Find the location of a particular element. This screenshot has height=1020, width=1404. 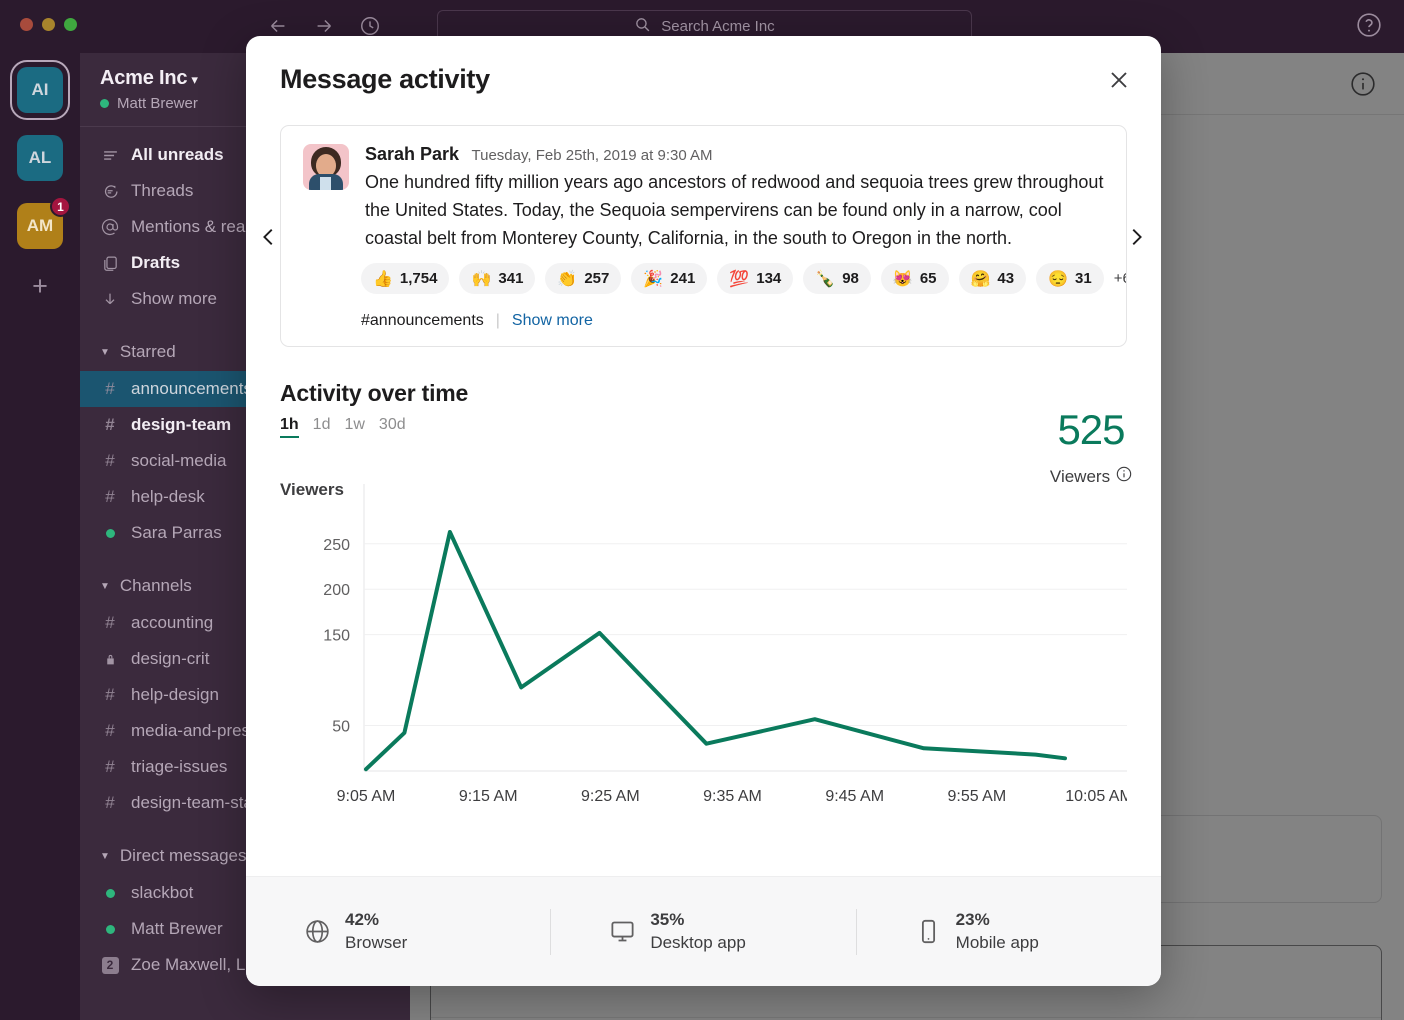

reaction-pill: 👏 257 is located at coordinates (583, 278).